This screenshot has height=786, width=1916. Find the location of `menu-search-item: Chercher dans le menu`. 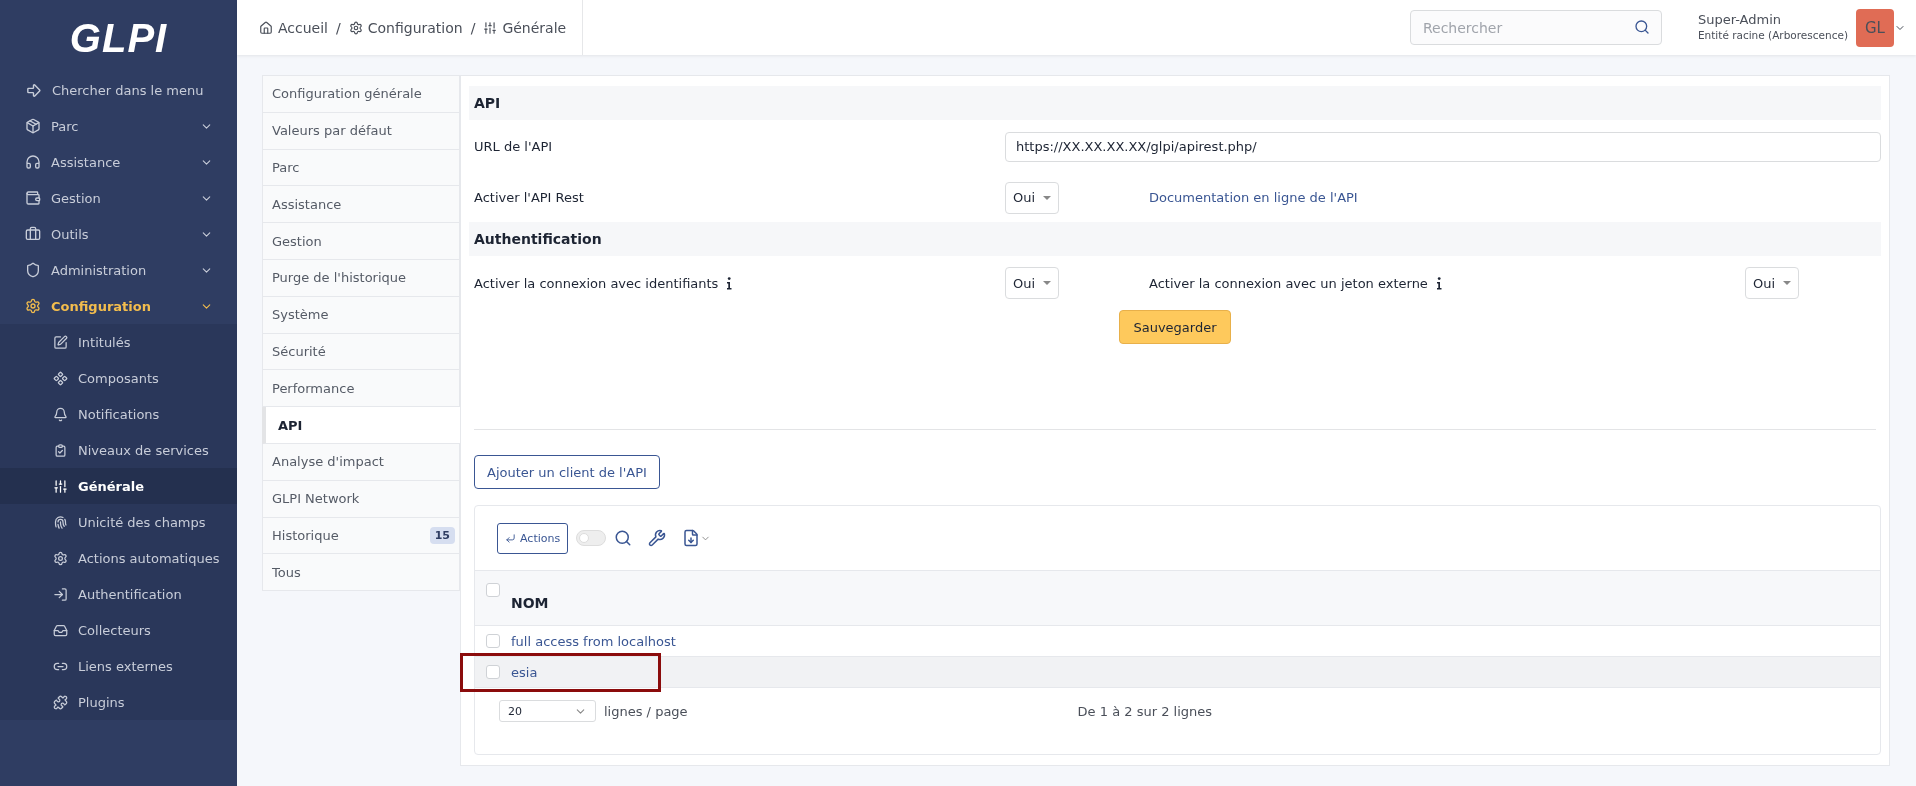

menu-search-item: Chercher dans le menu is located at coordinates (118, 90).